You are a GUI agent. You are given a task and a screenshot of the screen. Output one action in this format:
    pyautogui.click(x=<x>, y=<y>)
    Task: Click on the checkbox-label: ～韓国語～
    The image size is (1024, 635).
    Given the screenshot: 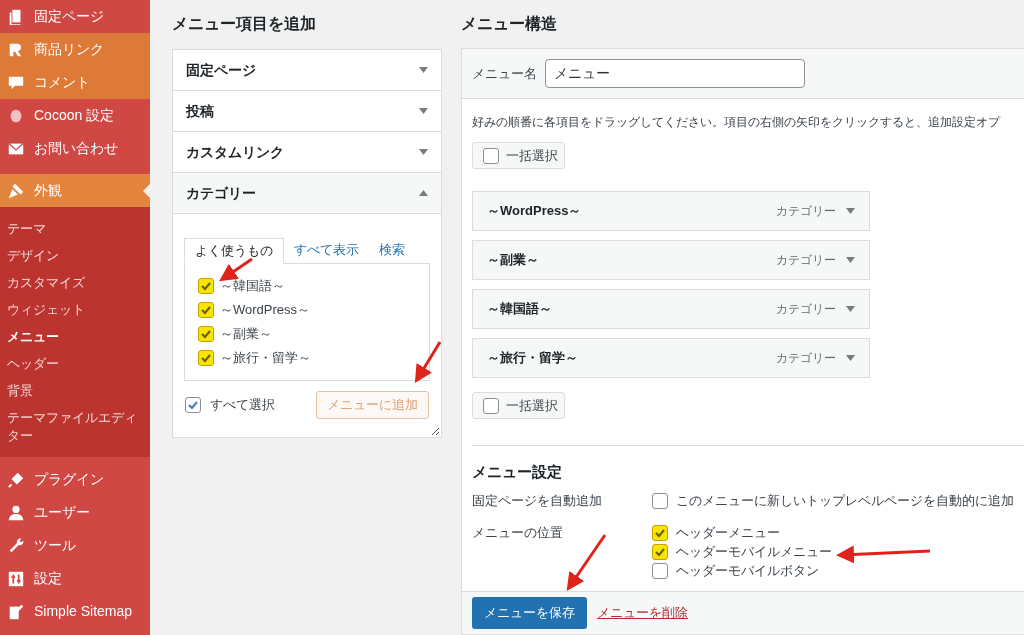 What is the action you would take?
    pyautogui.click(x=252, y=286)
    